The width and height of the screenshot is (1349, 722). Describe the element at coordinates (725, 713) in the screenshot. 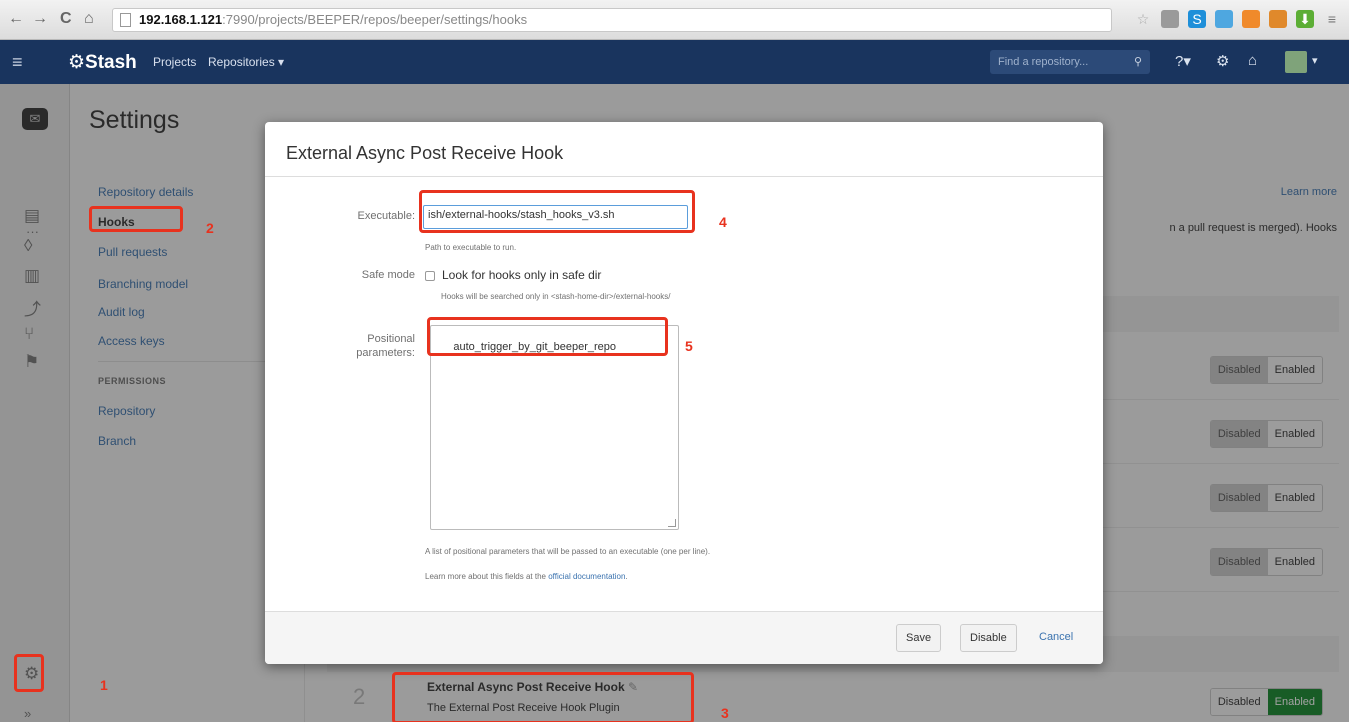

I see `annotation-number-3: 3` at that location.